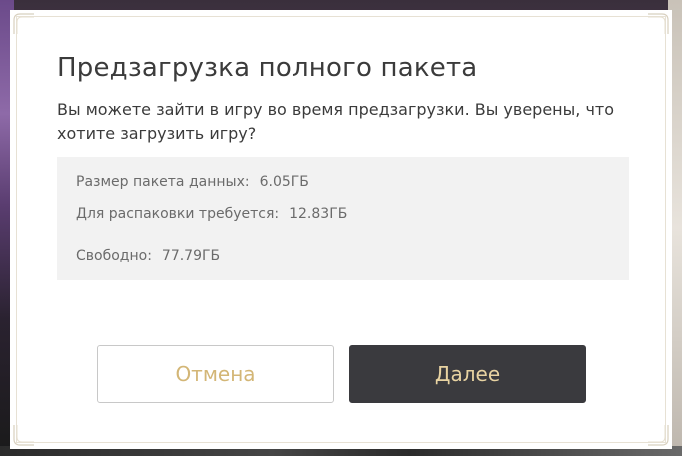 This screenshot has width=682, height=456. I want to click on free-space-row: Свободно: 77.79ГБ, so click(148, 256).